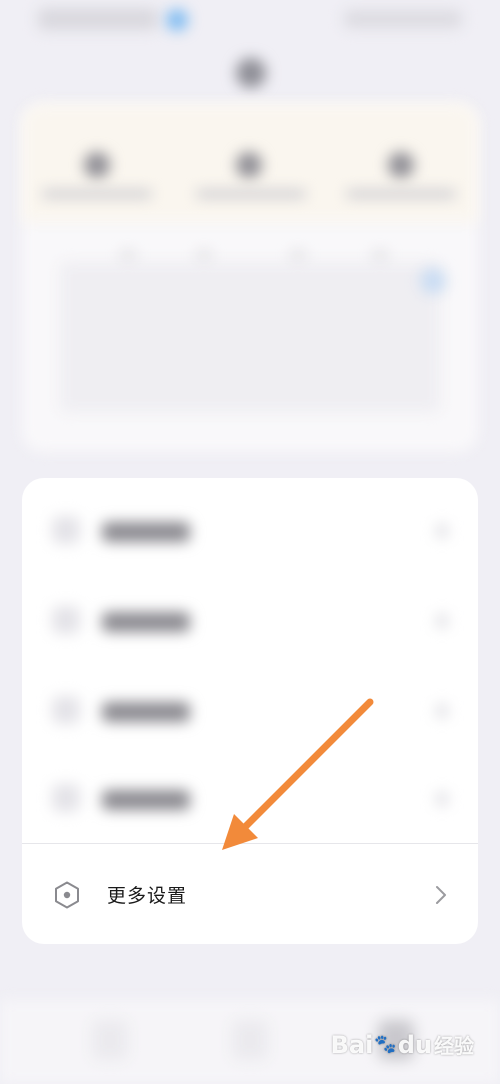  Describe the element at coordinates (414, 1044) in the screenshot. I see `watermark-suffix: du` at that location.